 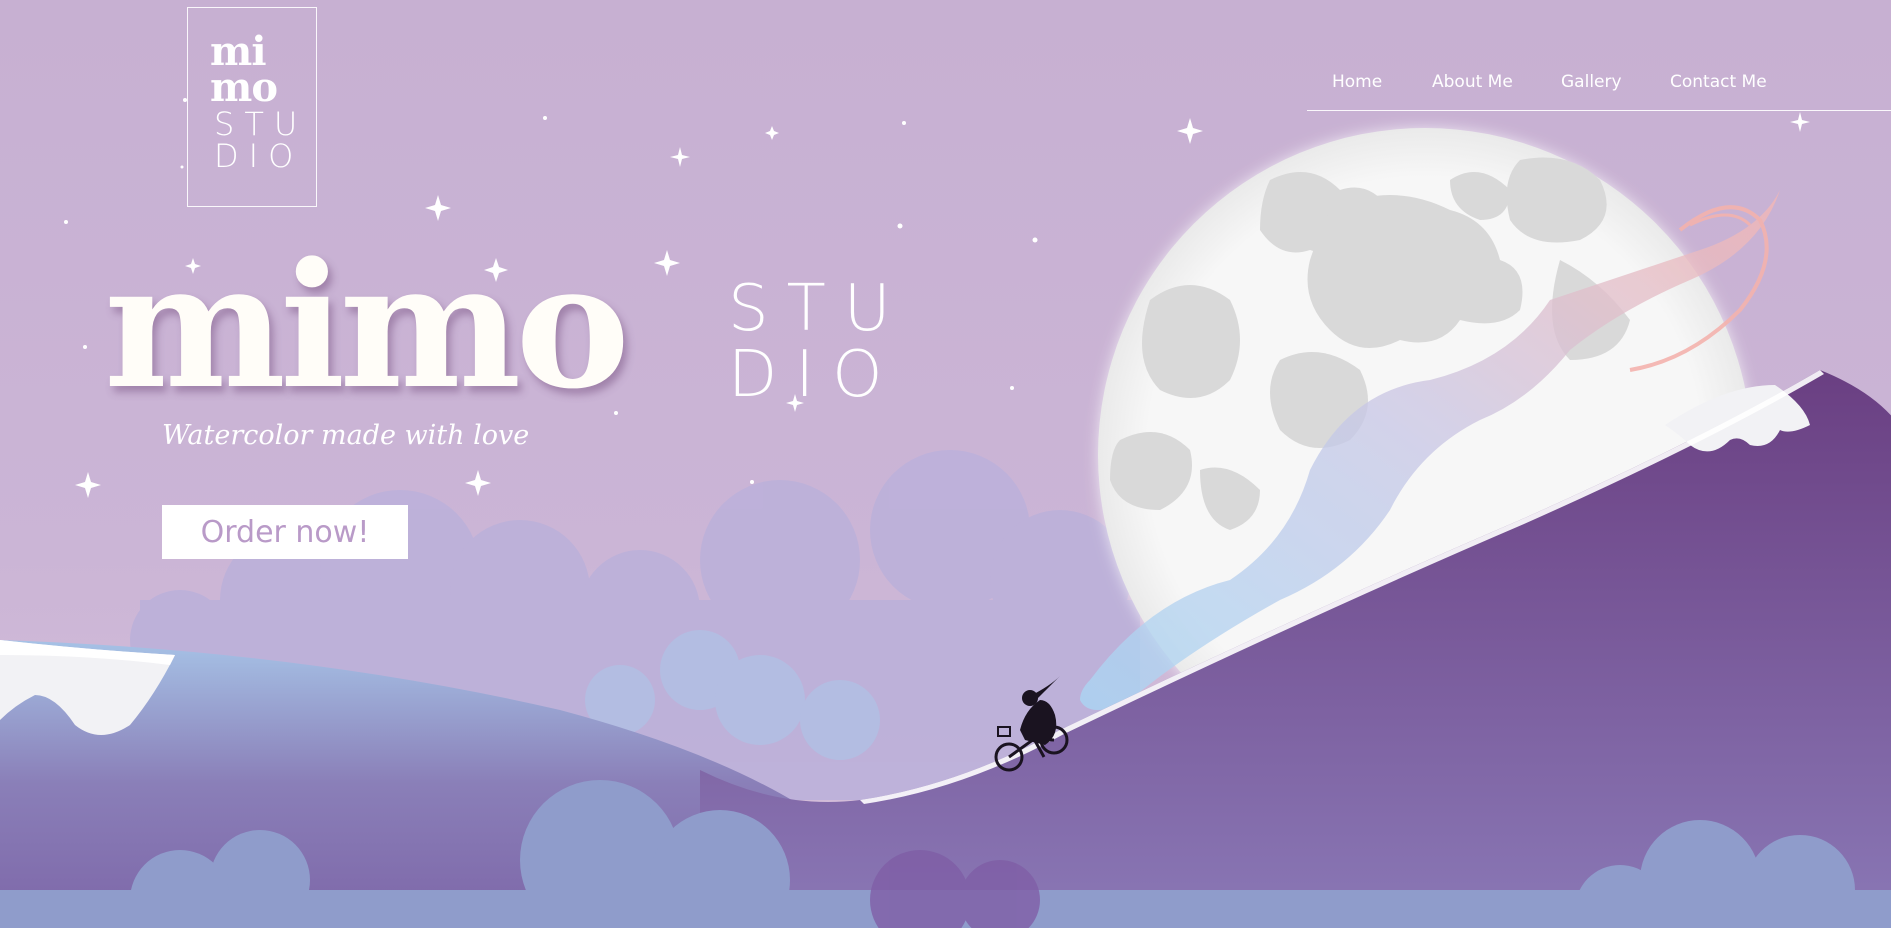 I want to click on hero-tagline: Watercolor made with love, so click(x=346, y=435).